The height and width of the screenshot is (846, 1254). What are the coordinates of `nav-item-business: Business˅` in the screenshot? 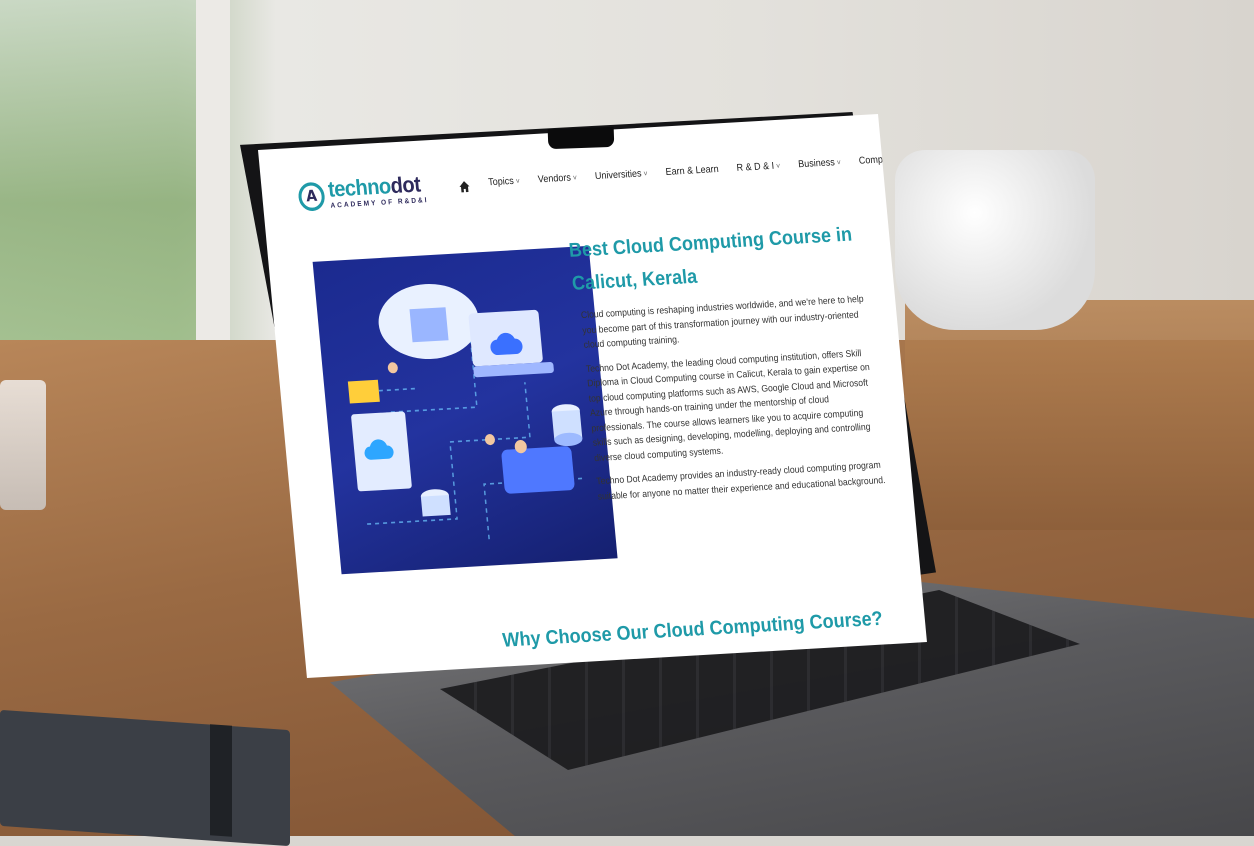 It's located at (820, 162).